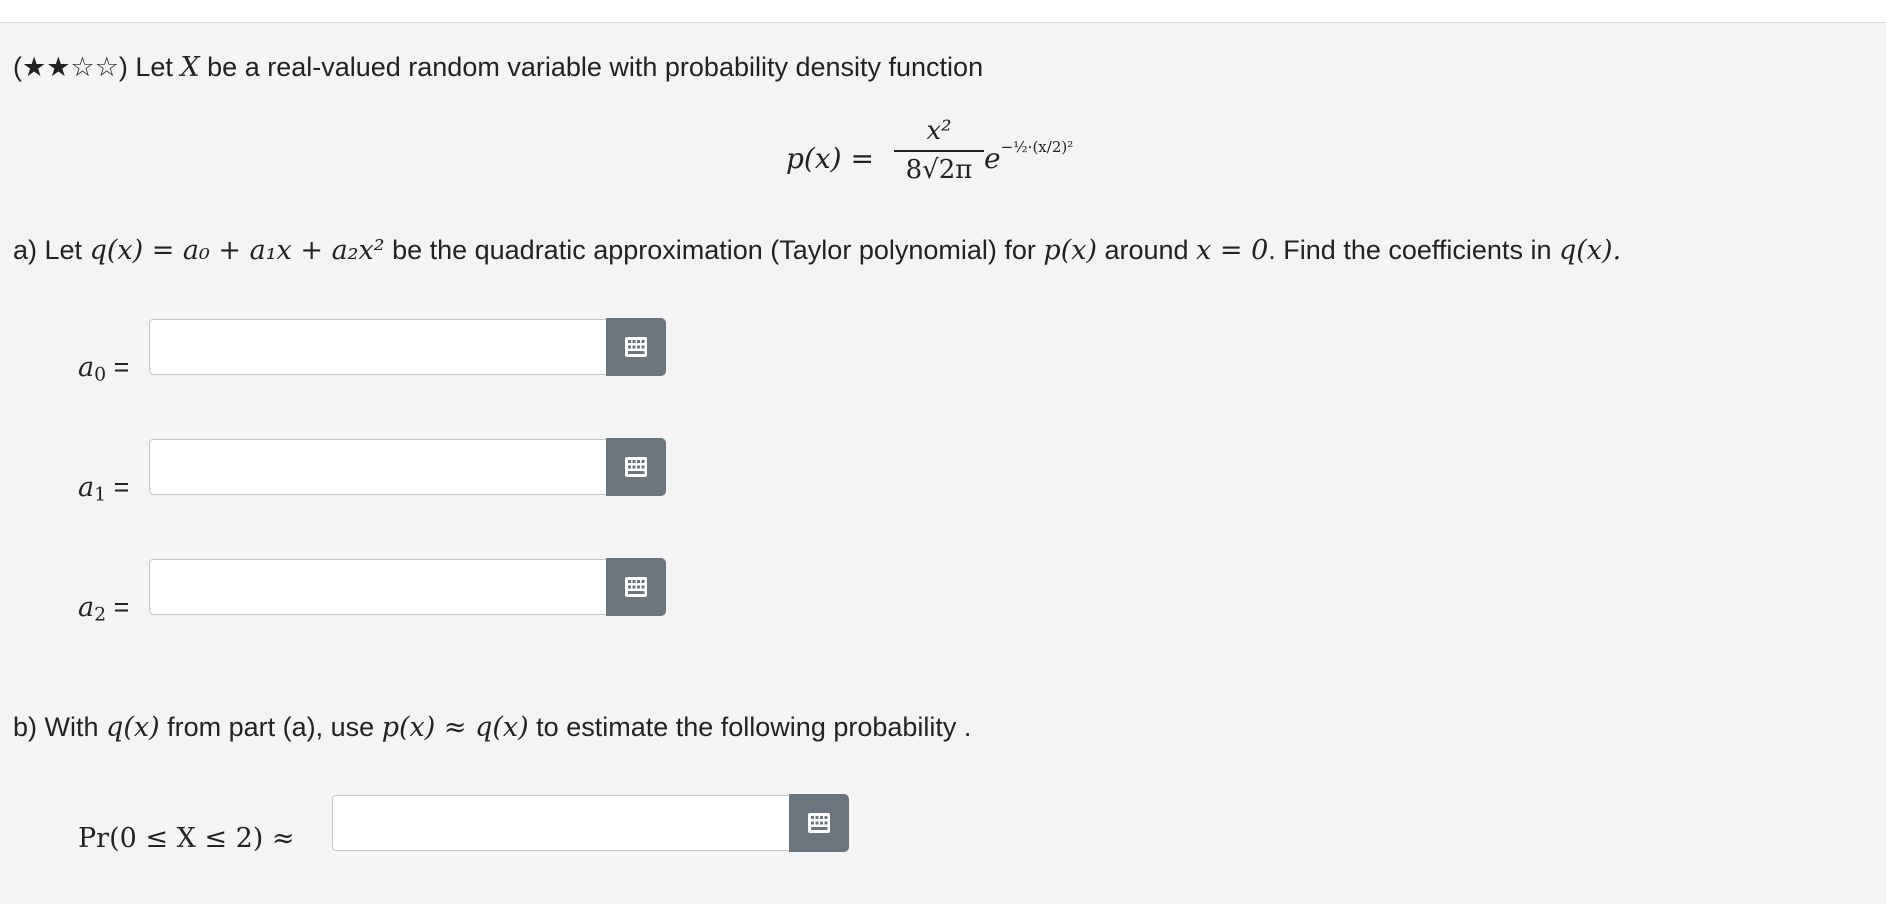 The width and height of the screenshot is (1886, 904). I want to click on a0-label-var: a, so click(86, 367).